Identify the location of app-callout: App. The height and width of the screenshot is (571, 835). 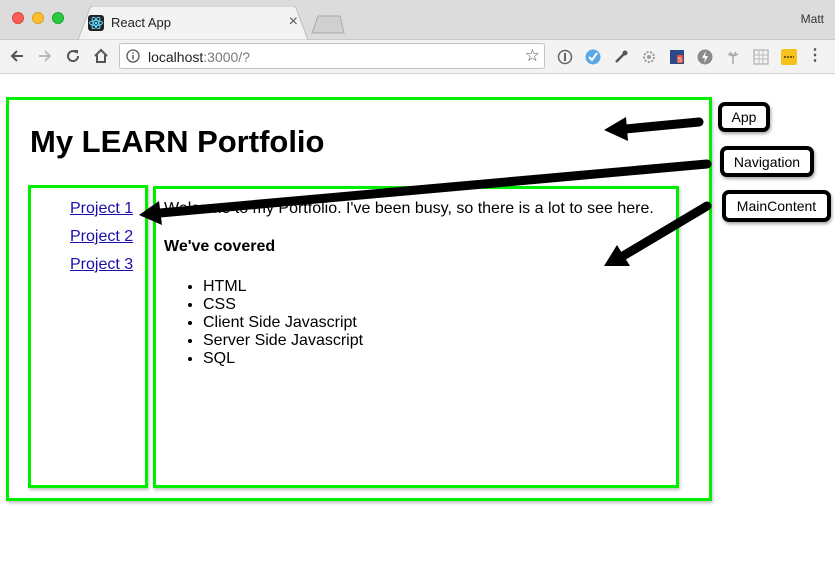
(744, 117).